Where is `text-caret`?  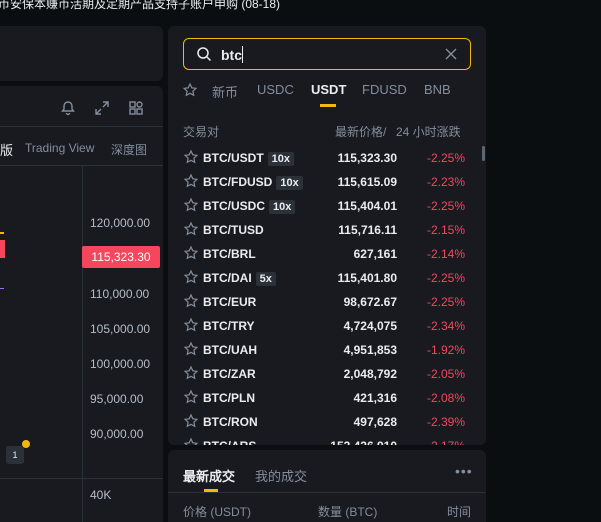
text-caret is located at coordinates (242, 54).